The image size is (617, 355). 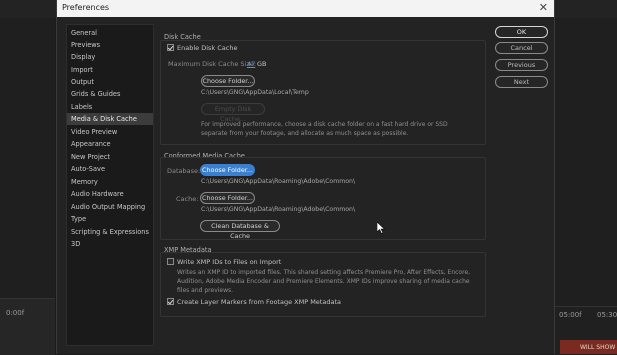 What do you see at coordinates (110, 144) in the screenshot?
I see `sidebar-item-appearance: Appearance` at bounding box center [110, 144].